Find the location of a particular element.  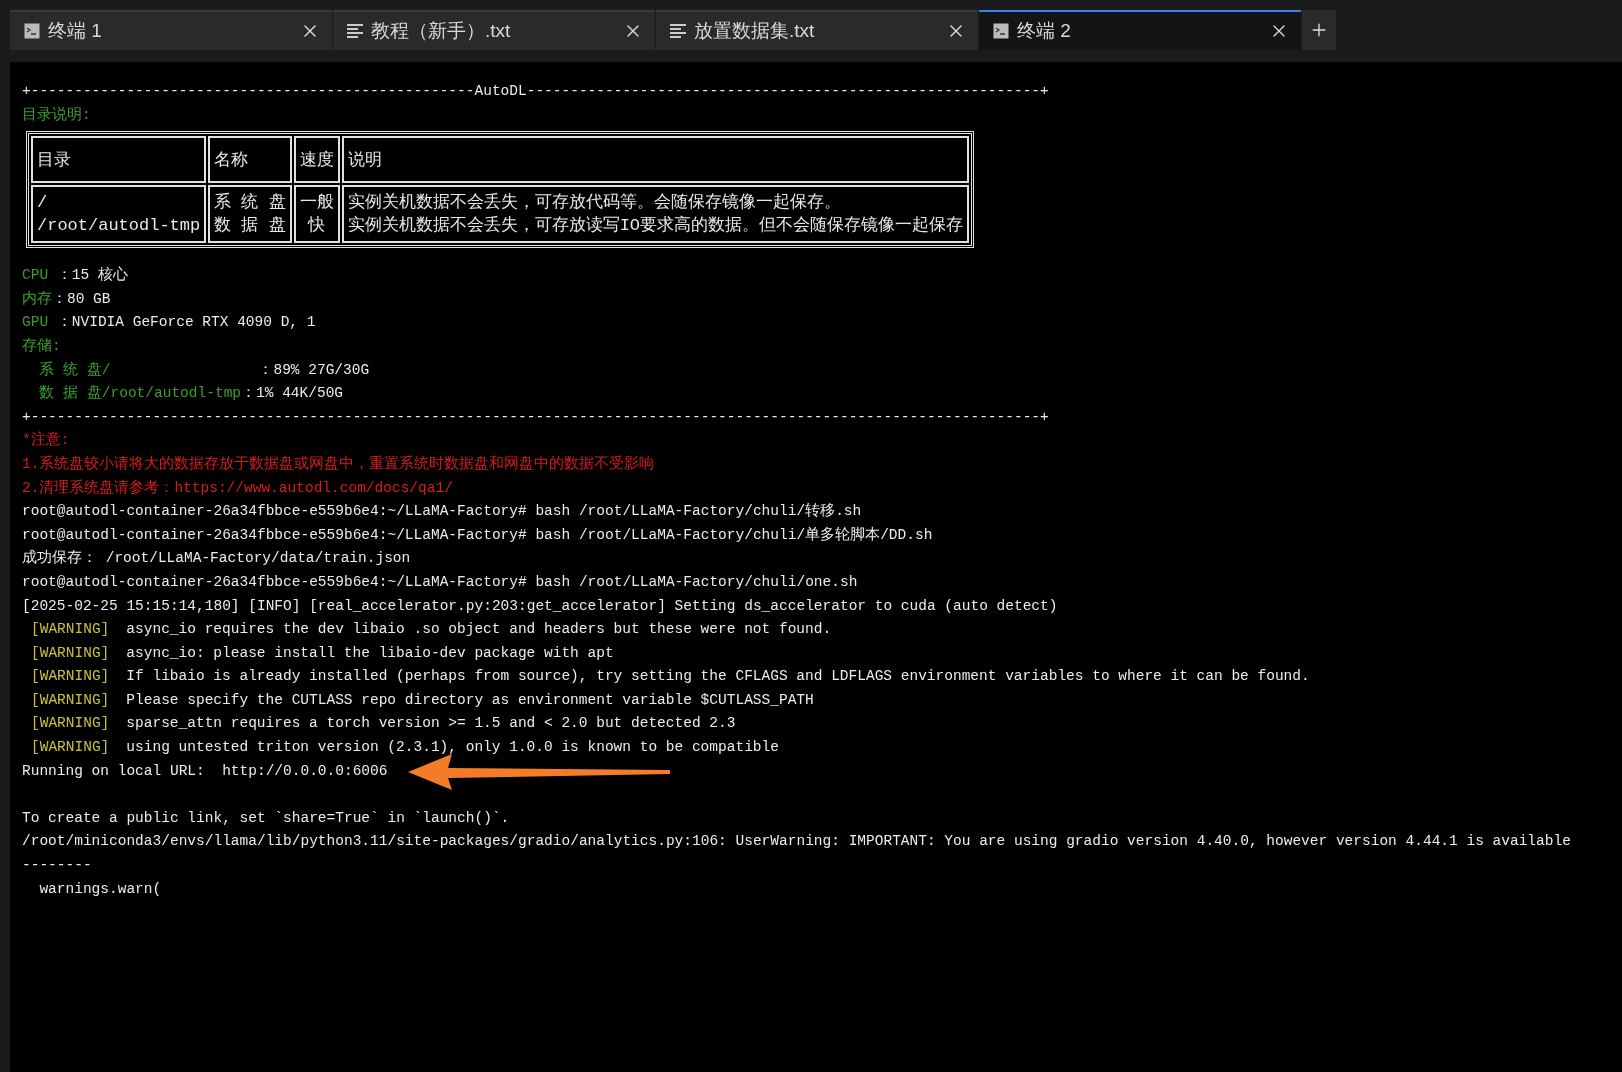

tab-label: 终端 1 is located at coordinates (75, 31).